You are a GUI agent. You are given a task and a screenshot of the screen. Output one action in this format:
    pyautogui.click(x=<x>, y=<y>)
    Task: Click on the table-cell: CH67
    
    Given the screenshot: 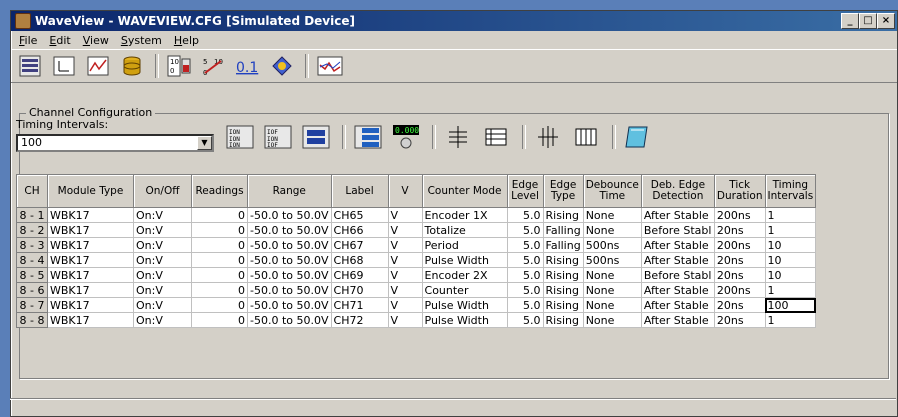 What is the action you would take?
    pyautogui.click(x=359, y=245)
    